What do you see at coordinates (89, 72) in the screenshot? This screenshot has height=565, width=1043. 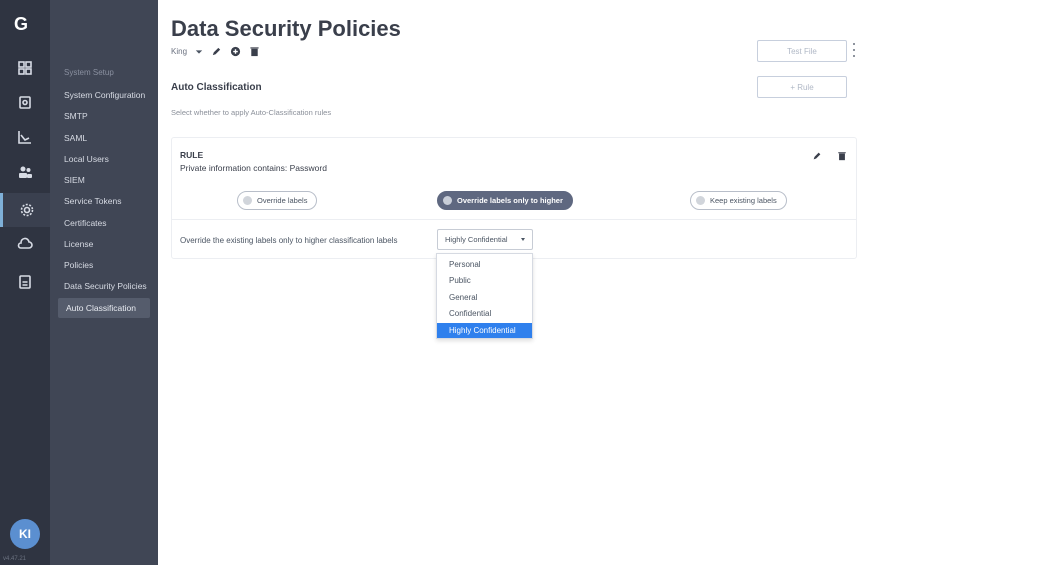 I see `subnav-group-label: System Setup` at bounding box center [89, 72].